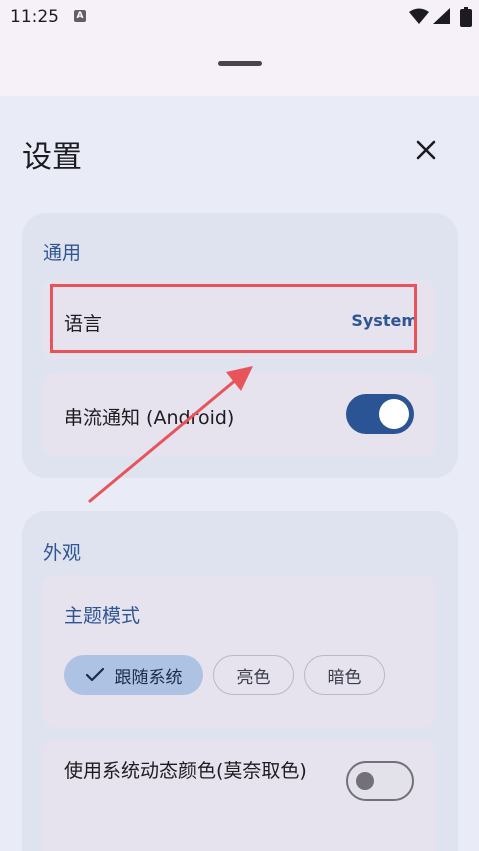  I want to click on wifi-icon, so click(419, 16).